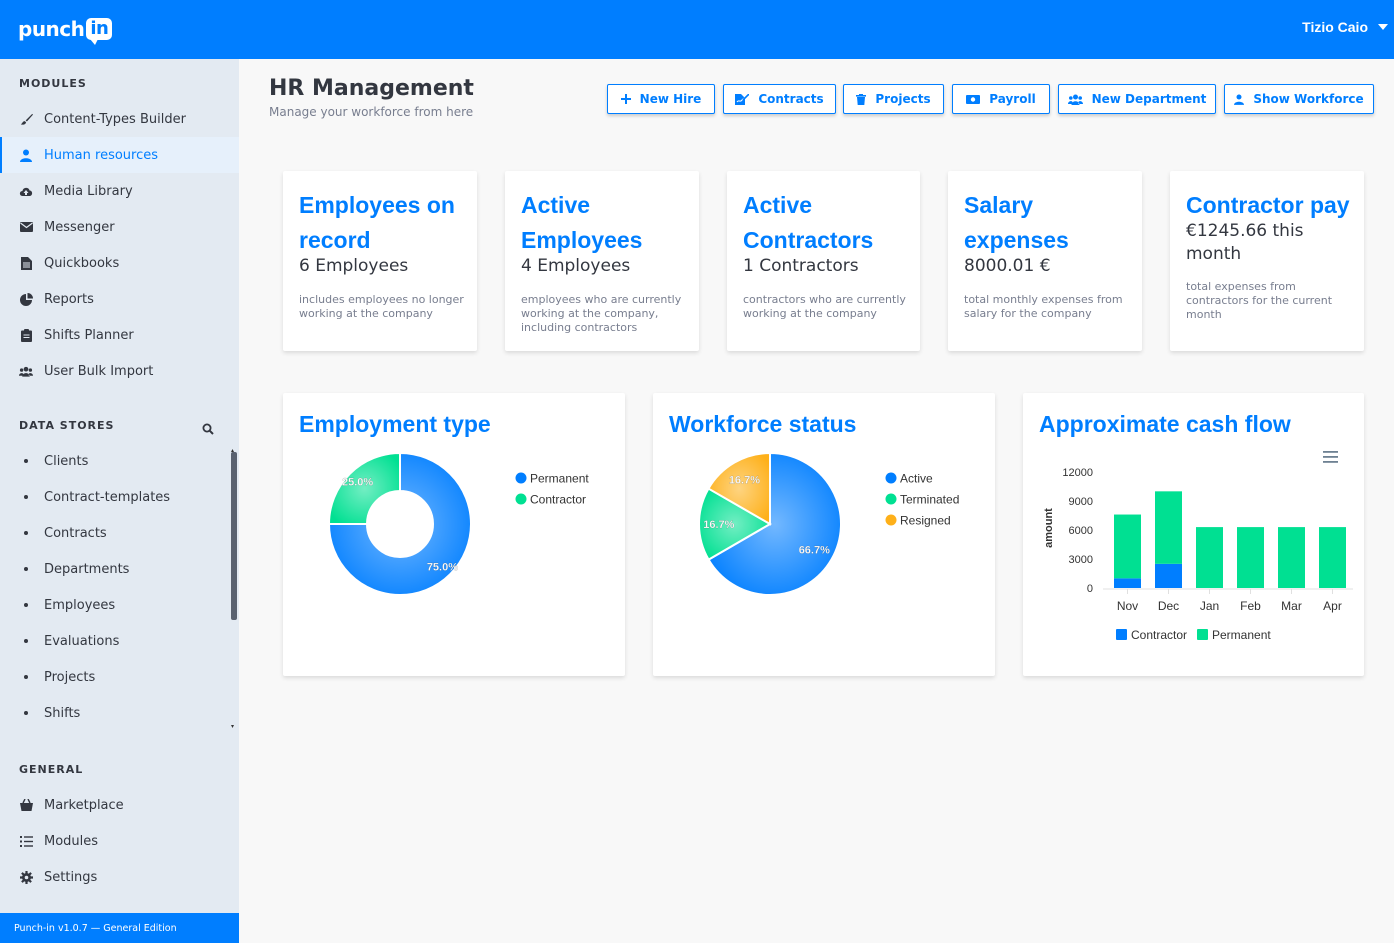 This screenshot has width=1394, height=943. I want to click on pie-data-label: 16.7%, so click(718, 525).